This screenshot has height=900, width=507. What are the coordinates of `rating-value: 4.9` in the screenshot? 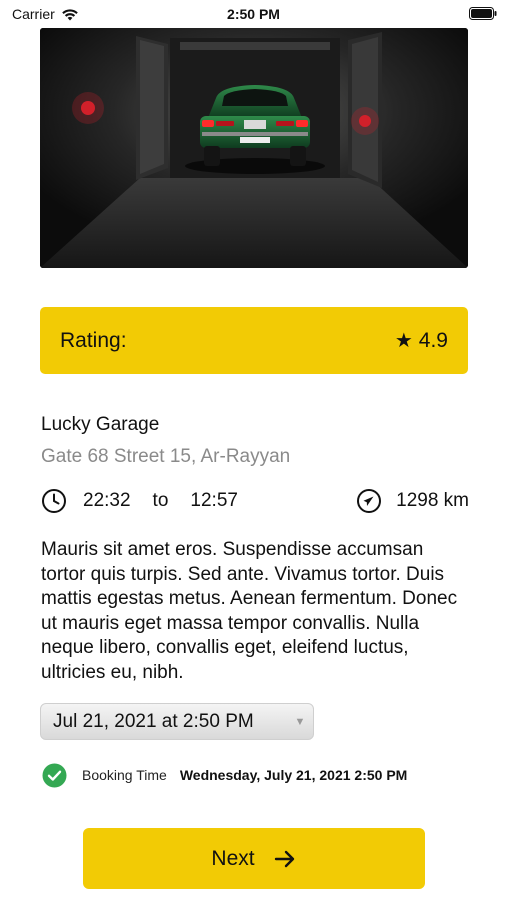 It's located at (433, 340).